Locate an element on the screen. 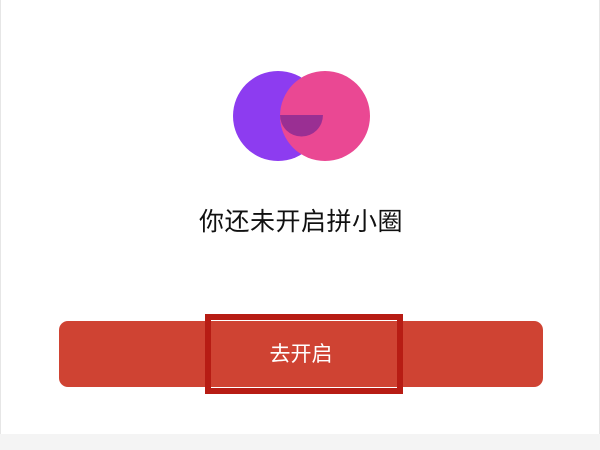  open-pinxiaoquan-button is located at coordinates (301, 354).